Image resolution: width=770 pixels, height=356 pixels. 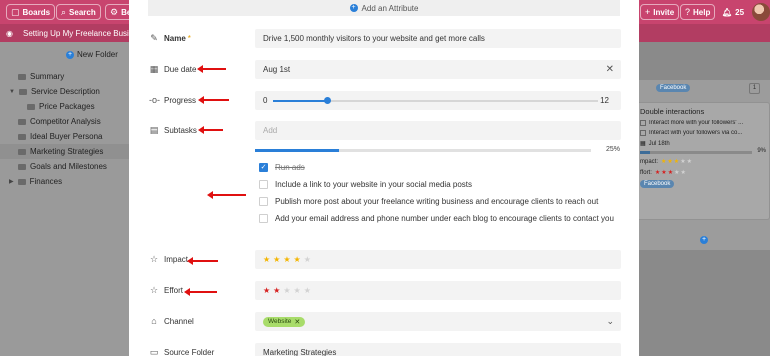 What do you see at coordinates (727, 12) in the screenshot?
I see `bell-icon: 🔔︎` at bounding box center [727, 12].